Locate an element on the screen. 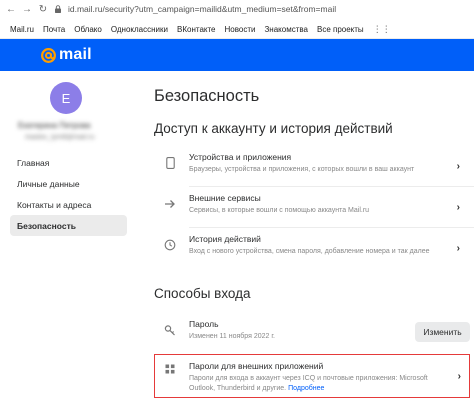 This screenshot has height=403, width=474. phone-icon is located at coordinates (170, 163).